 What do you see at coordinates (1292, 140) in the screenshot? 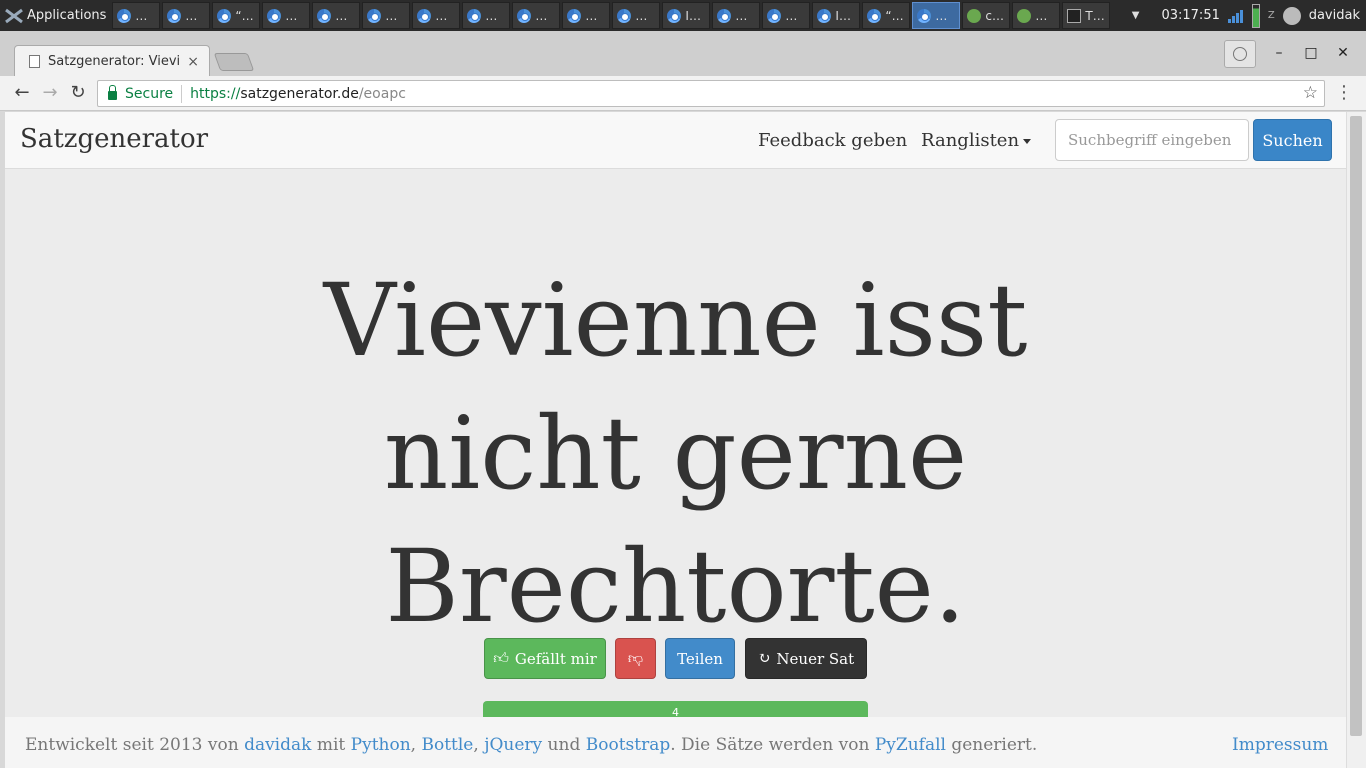
I see `search-button: Suchen` at bounding box center [1292, 140].